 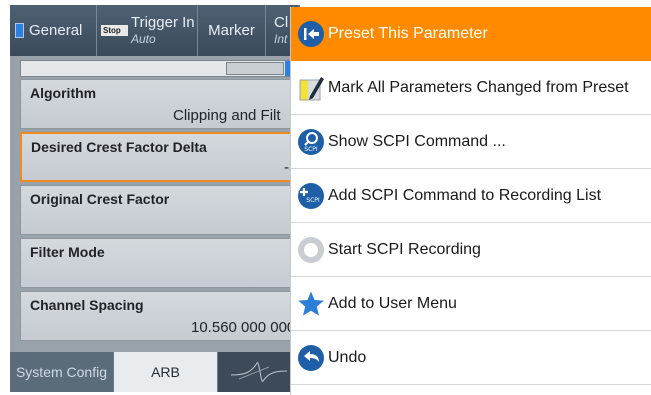 What do you see at coordinates (478, 87) in the screenshot?
I see `menu-item-label: Mark All Parameters Changed from Preset` at bounding box center [478, 87].